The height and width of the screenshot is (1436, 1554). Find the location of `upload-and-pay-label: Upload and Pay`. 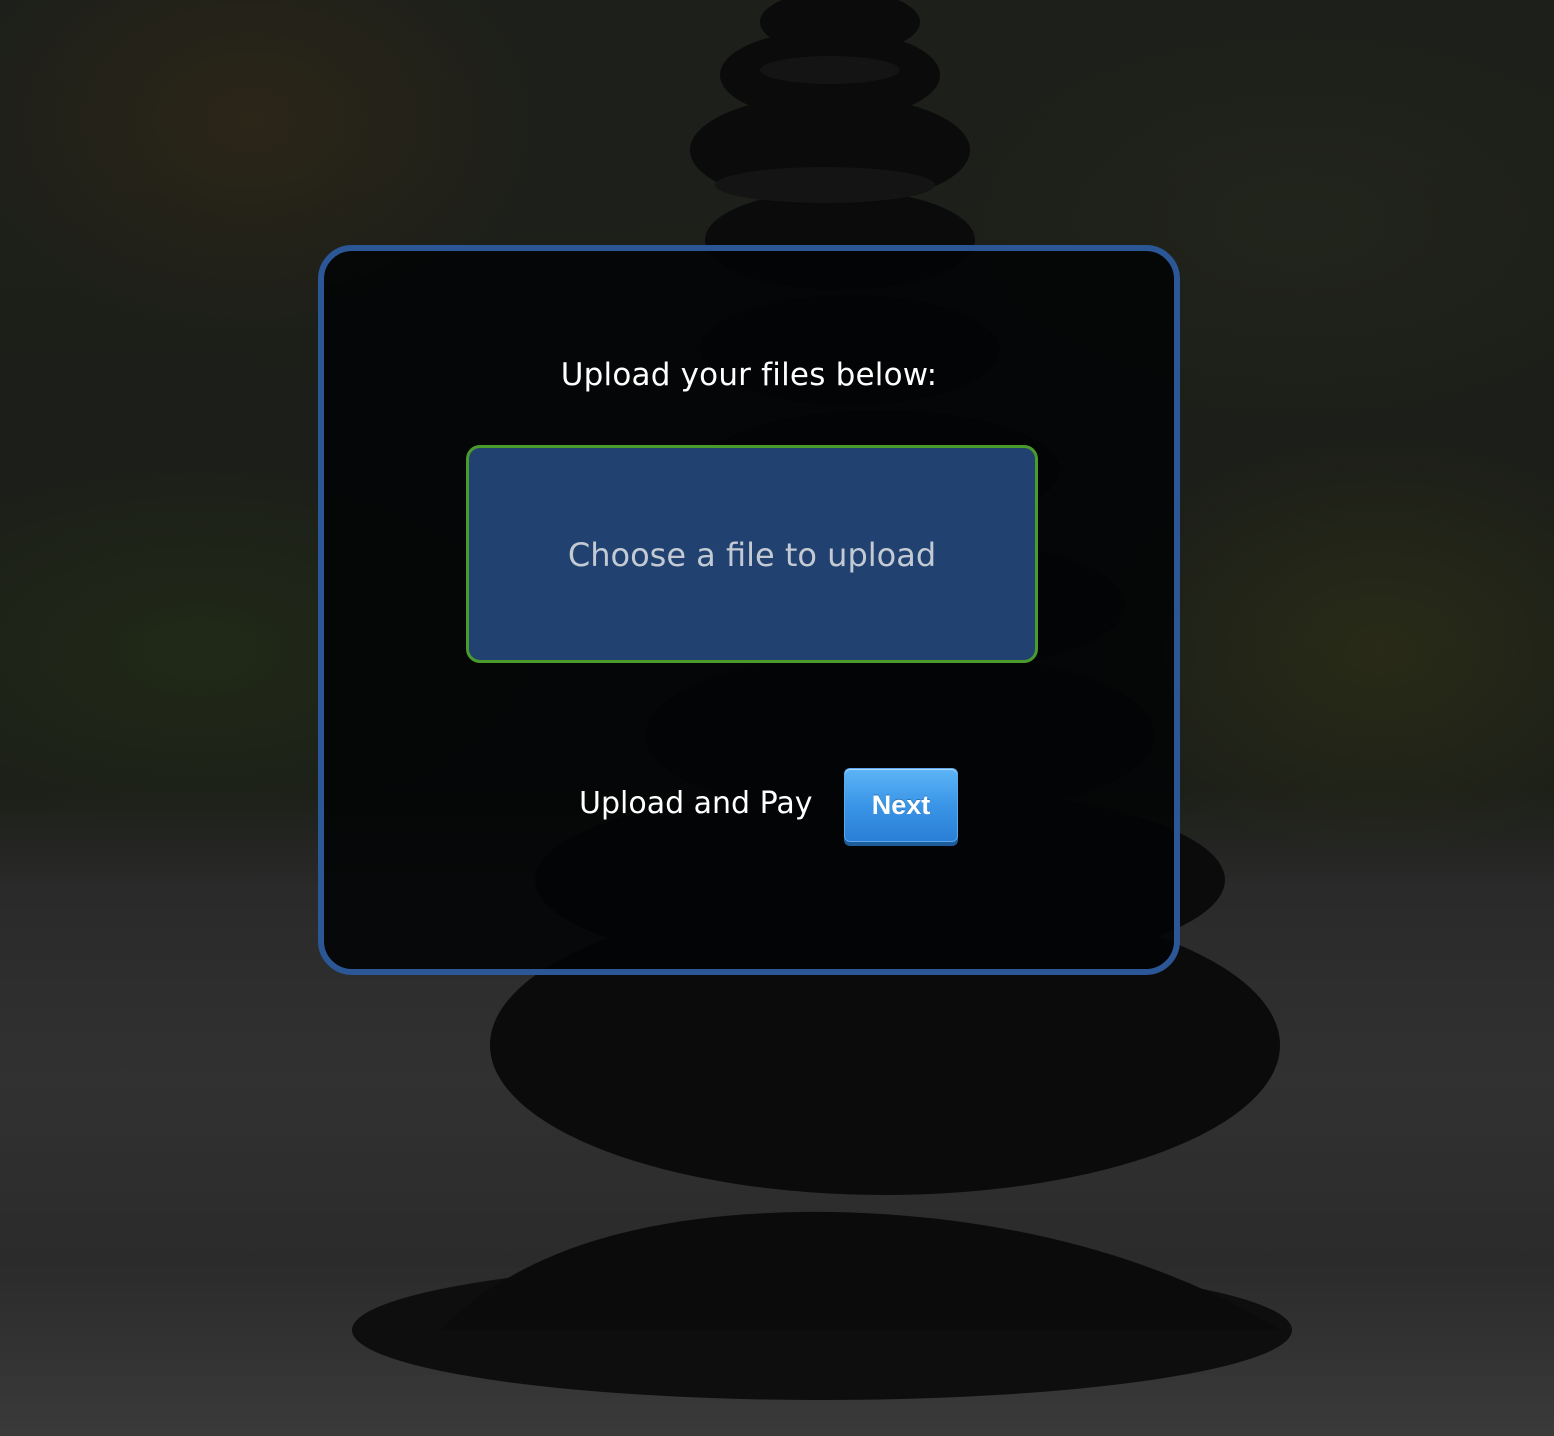

upload-and-pay-label: Upload and Pay is located at coordinates (696, 803).